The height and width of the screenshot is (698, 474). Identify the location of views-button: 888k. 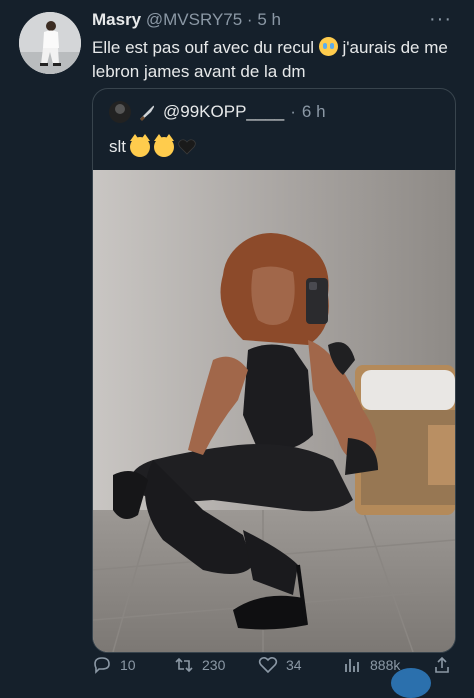
(371, 665).